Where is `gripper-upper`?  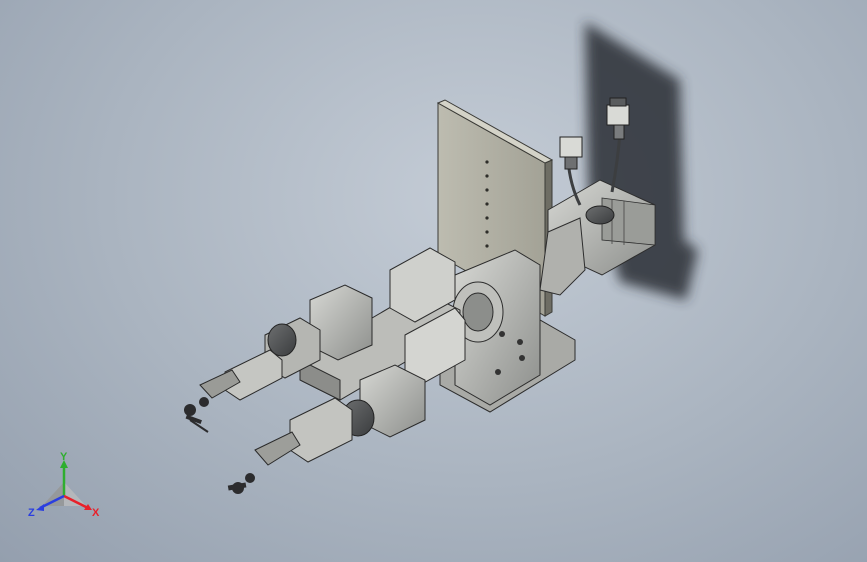
gripper-upper is located at coordinates (196, 415).